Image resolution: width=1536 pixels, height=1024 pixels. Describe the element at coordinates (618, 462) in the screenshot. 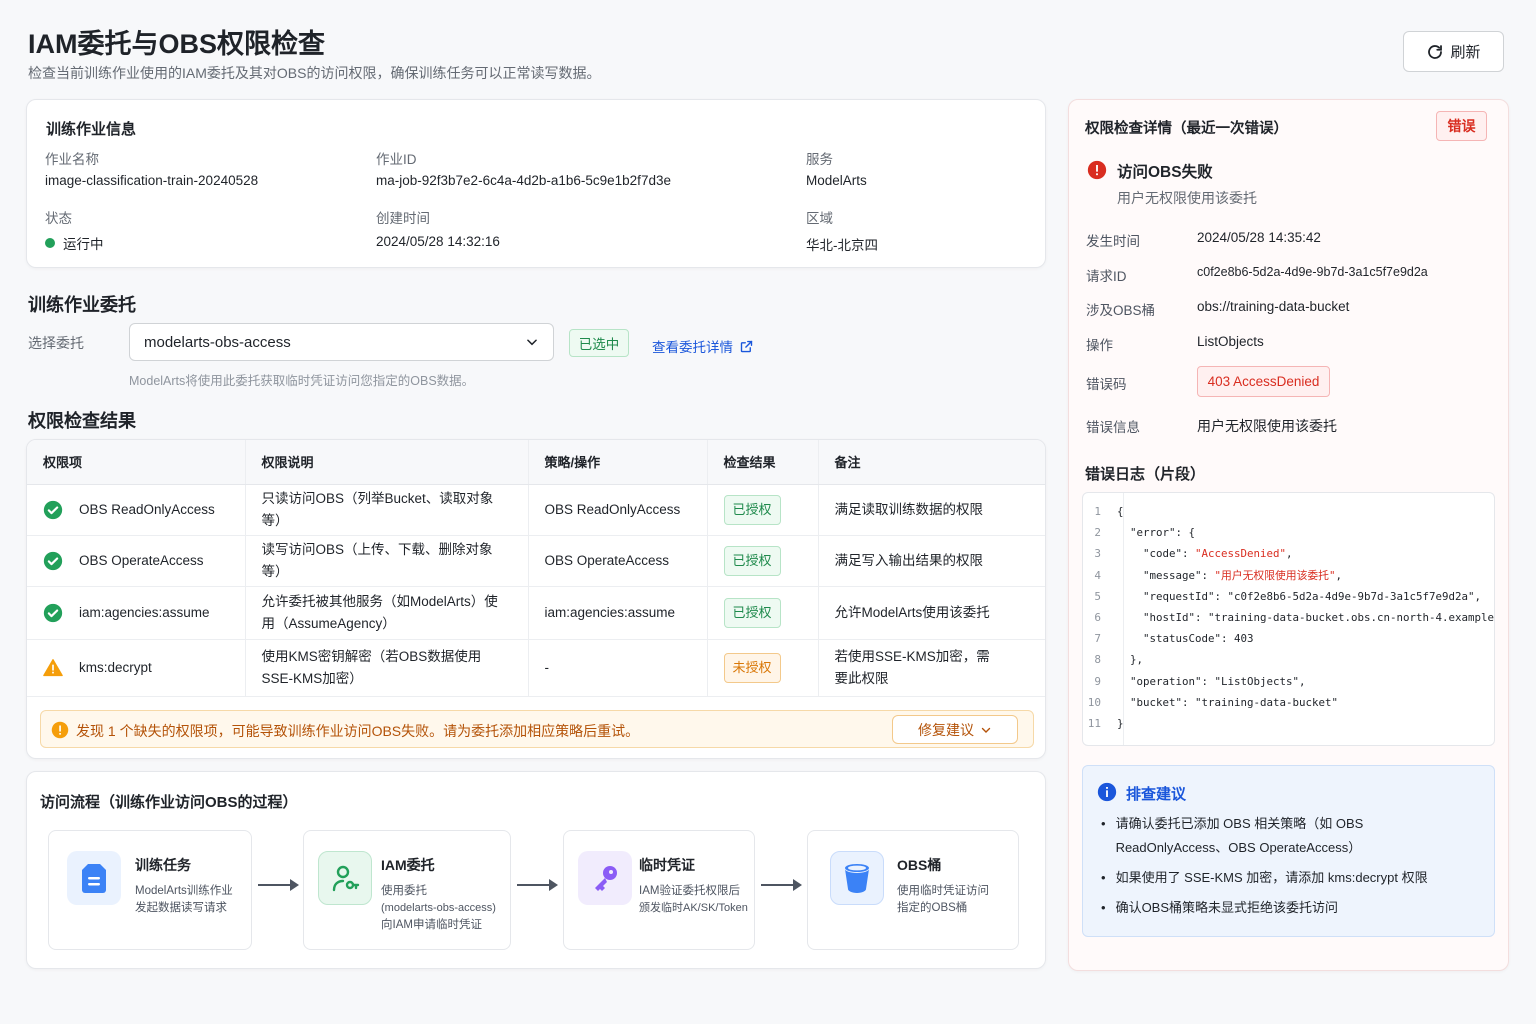

I see `col-header: 策略/操作` at that location.